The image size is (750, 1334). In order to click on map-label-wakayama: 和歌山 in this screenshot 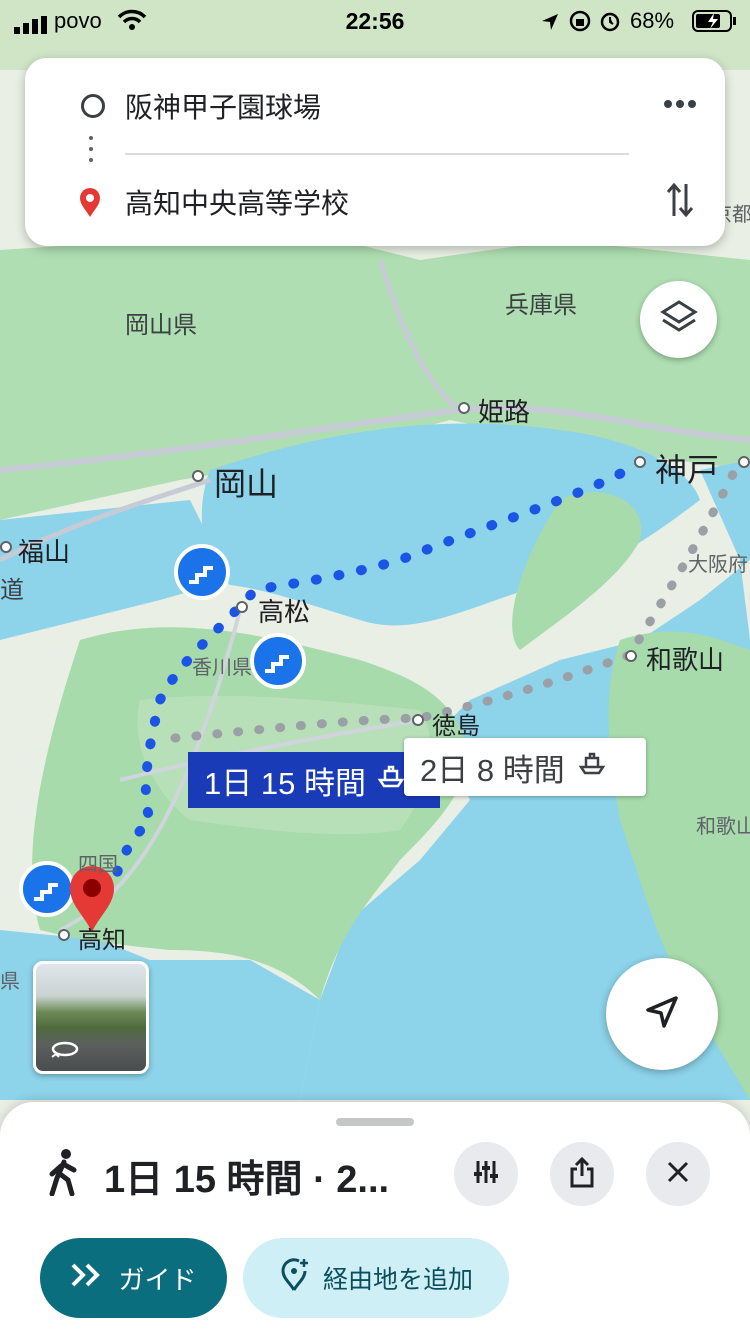, I will do `click(685, 660)`.